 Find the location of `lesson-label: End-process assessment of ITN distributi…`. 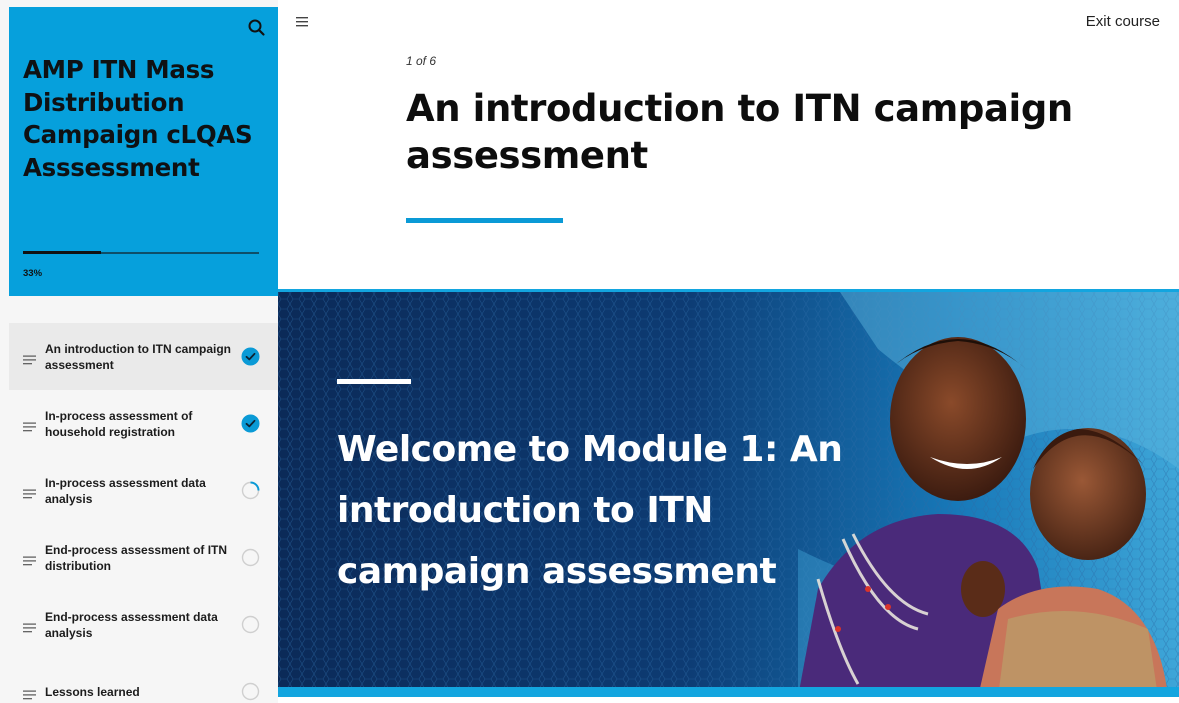

lesson-label: End-process assessment of ITN distributi… is located at coordinates (136, 557).